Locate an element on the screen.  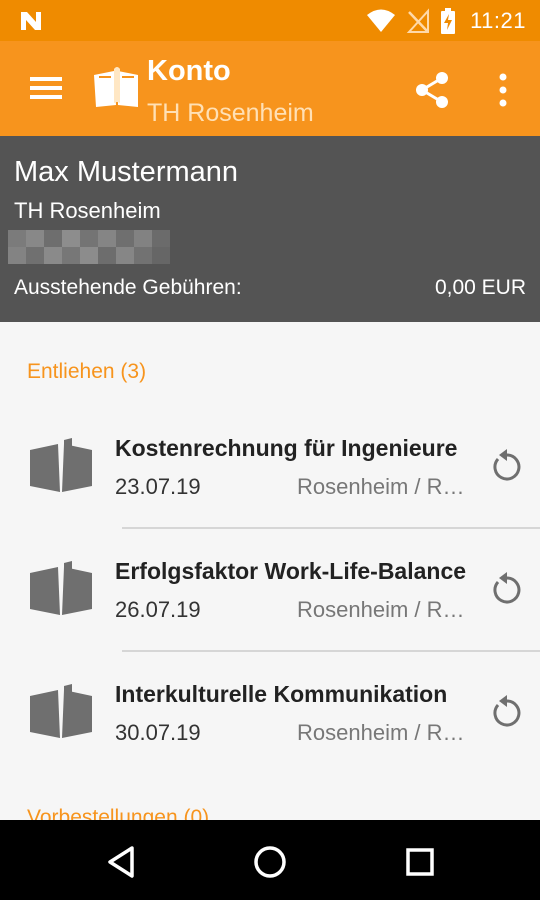
back-icon is located at coordinates (121, 862).